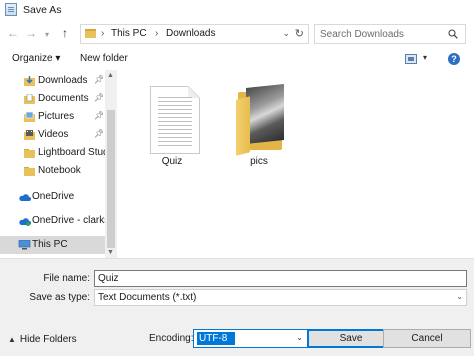 The height and width of the screenshot is (356, 474). I want to click on encoding-label: Encoding:, so click(171, 338).